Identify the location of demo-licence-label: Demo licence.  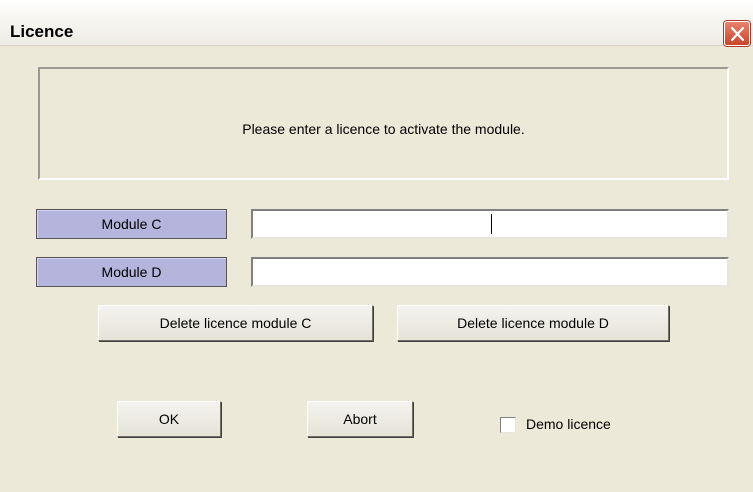
(568, 424).